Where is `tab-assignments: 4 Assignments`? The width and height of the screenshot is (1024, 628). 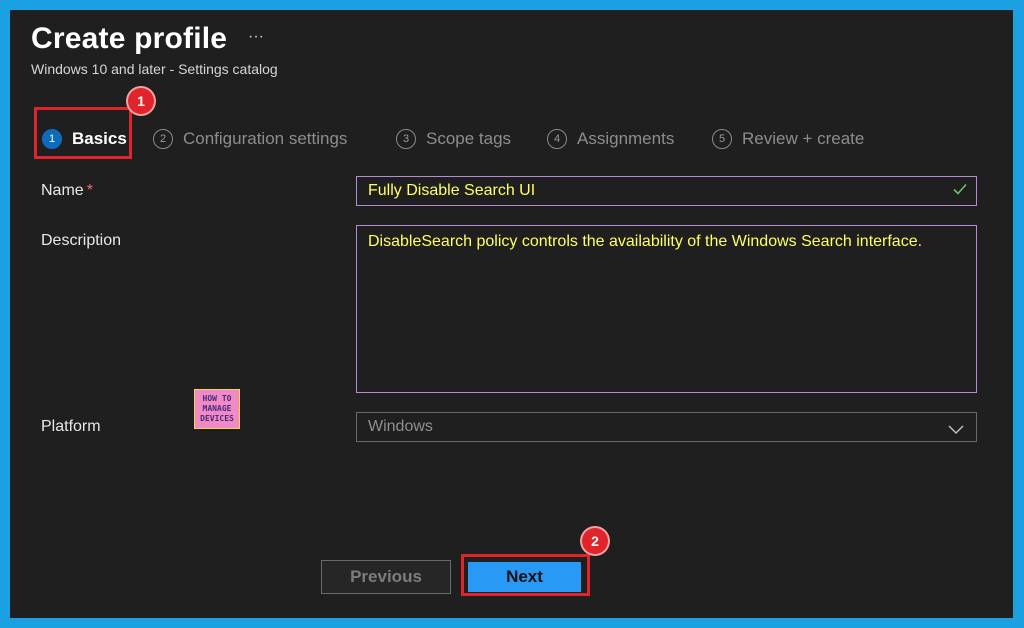
tab-assignments: 4 Assignments is located at coordinates (610, 139).